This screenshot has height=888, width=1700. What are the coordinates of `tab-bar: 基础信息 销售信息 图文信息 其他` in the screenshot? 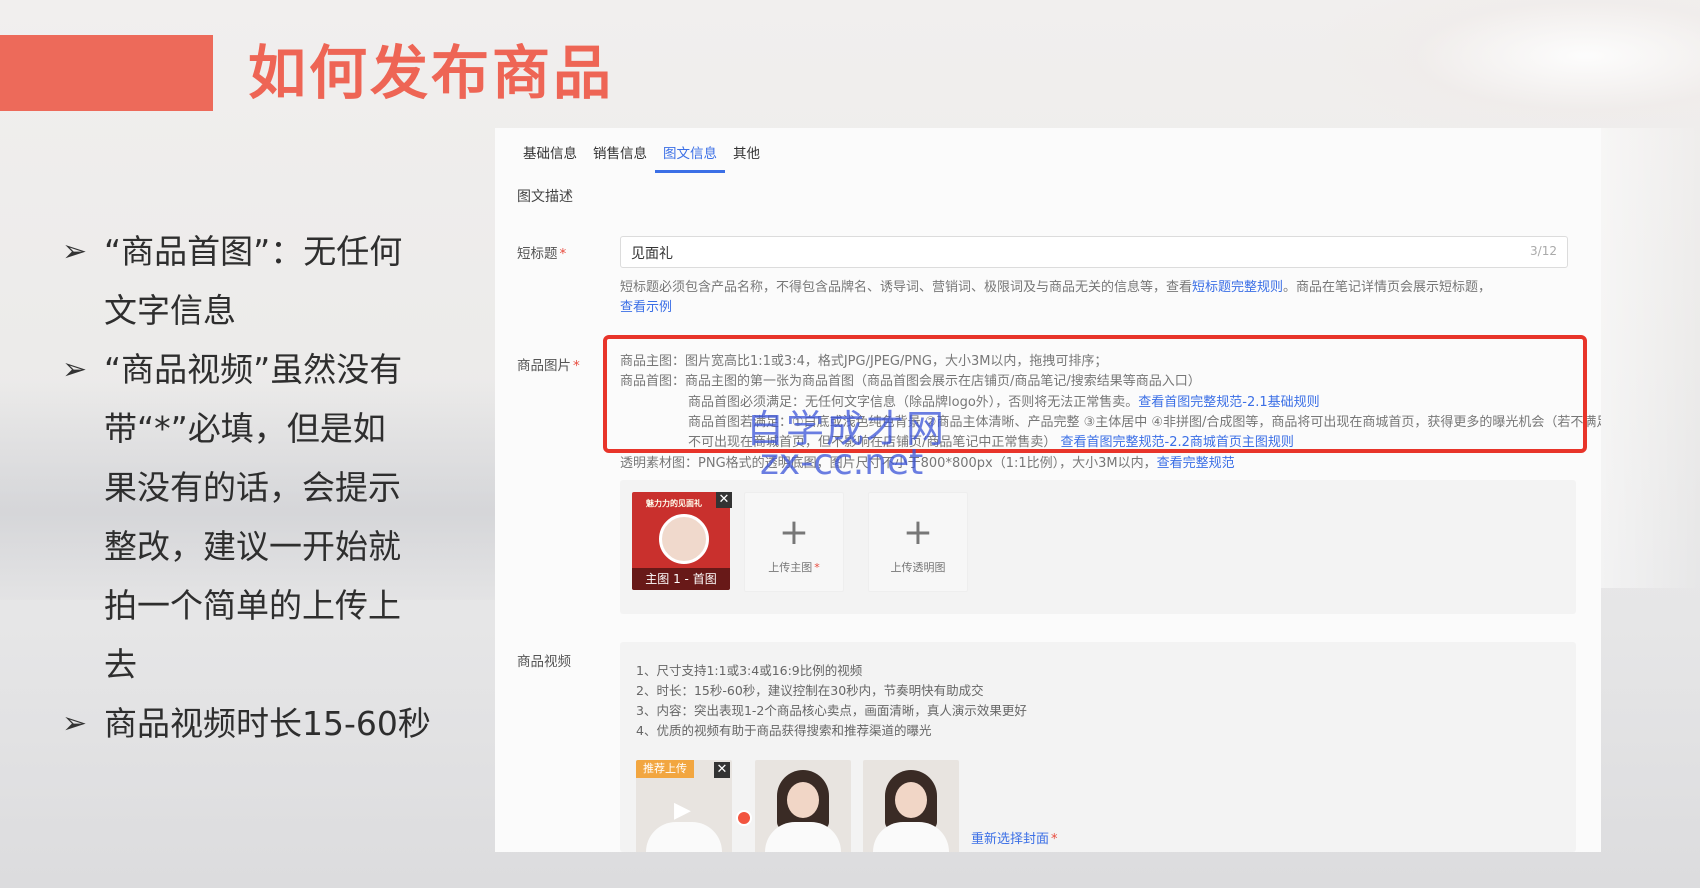 It's located at (641, 157).